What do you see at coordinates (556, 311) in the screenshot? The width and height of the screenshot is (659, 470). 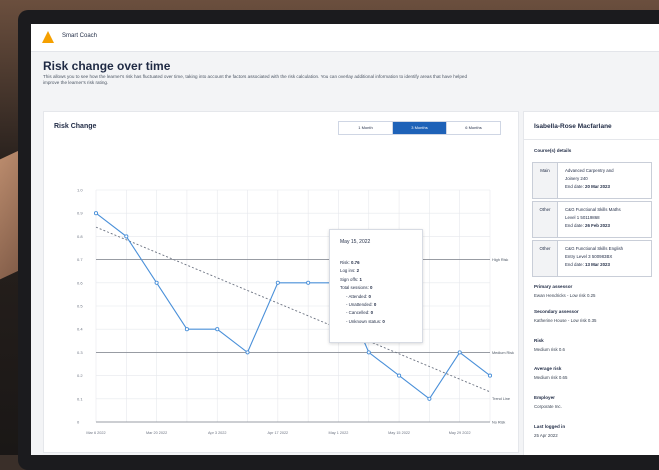 I see `secondary-assessor-label: Secondary assessor` at bounding box center [556, 311].